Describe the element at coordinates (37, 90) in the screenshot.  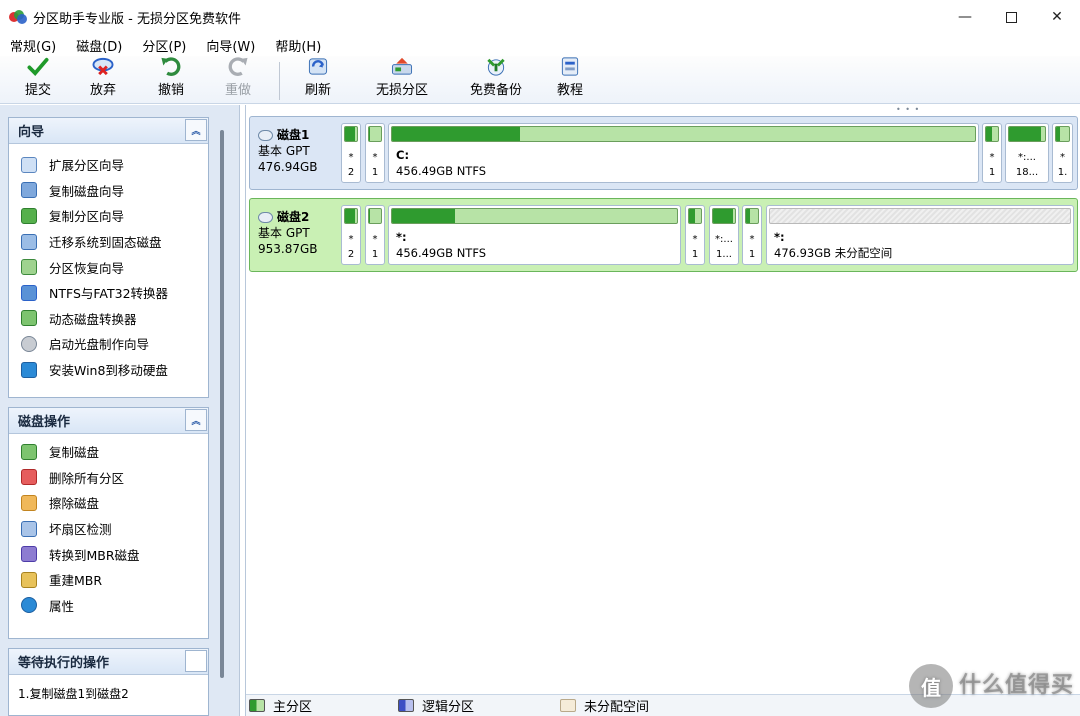
I see `commit-label: 提交` at that location.